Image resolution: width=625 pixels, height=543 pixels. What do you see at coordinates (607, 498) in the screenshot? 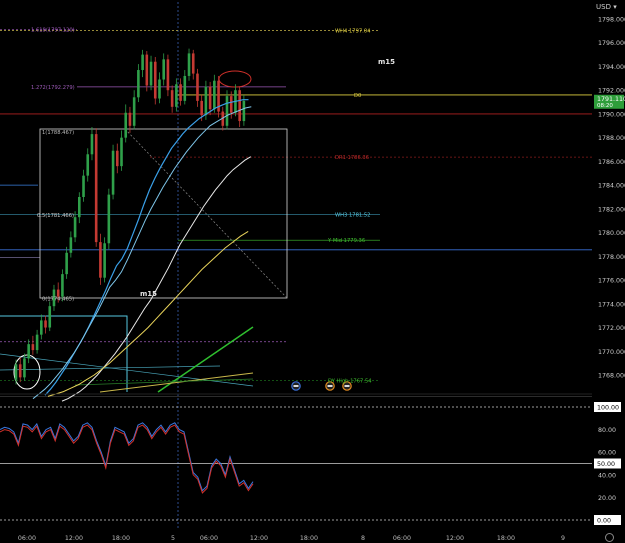
I see `osc-tick-label: 20.00` at bounding box center [607, 498].